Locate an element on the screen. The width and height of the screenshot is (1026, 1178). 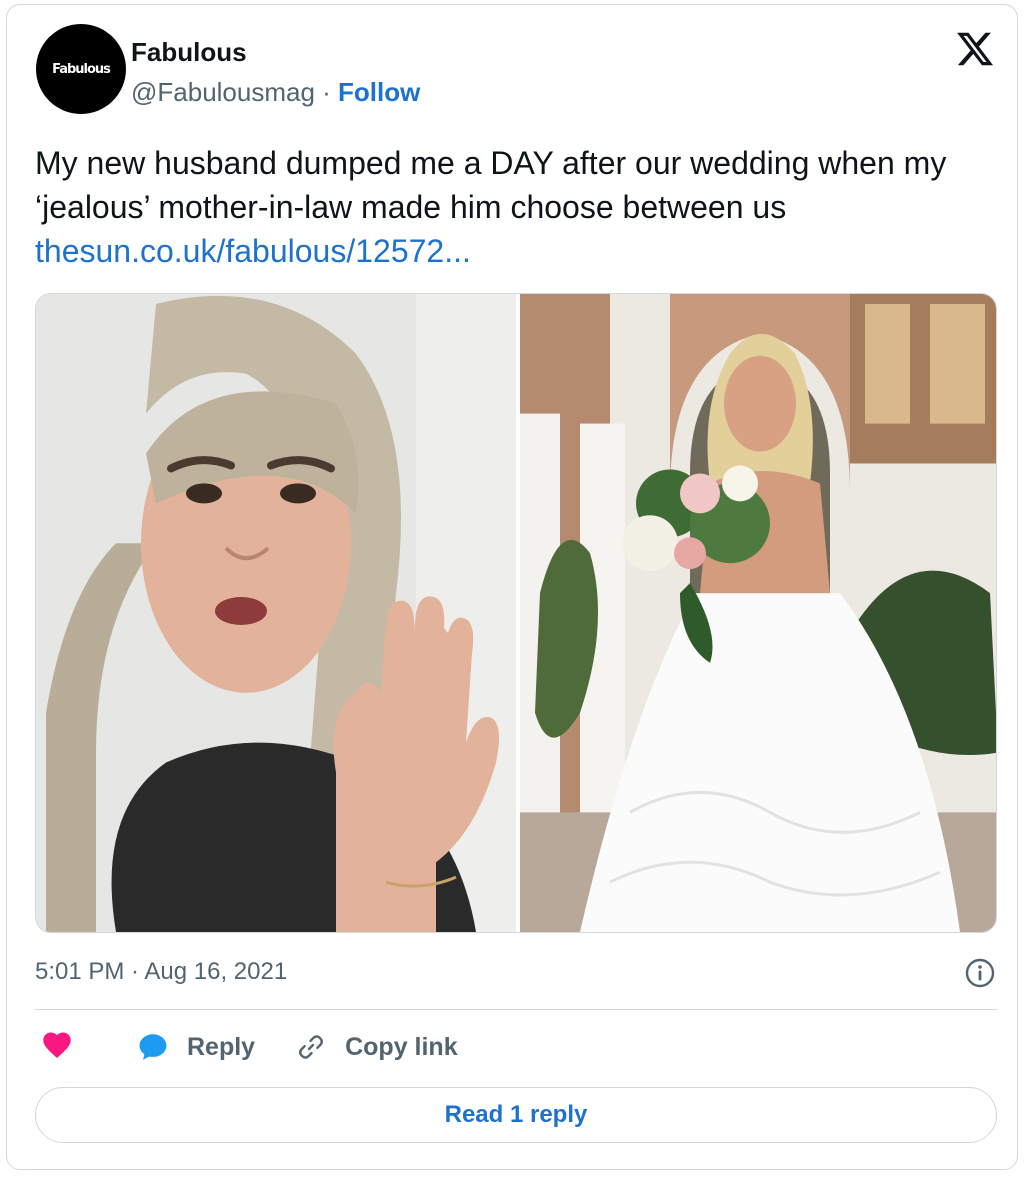
author-avatar: Fabulous is located at coordinates (81, 69).